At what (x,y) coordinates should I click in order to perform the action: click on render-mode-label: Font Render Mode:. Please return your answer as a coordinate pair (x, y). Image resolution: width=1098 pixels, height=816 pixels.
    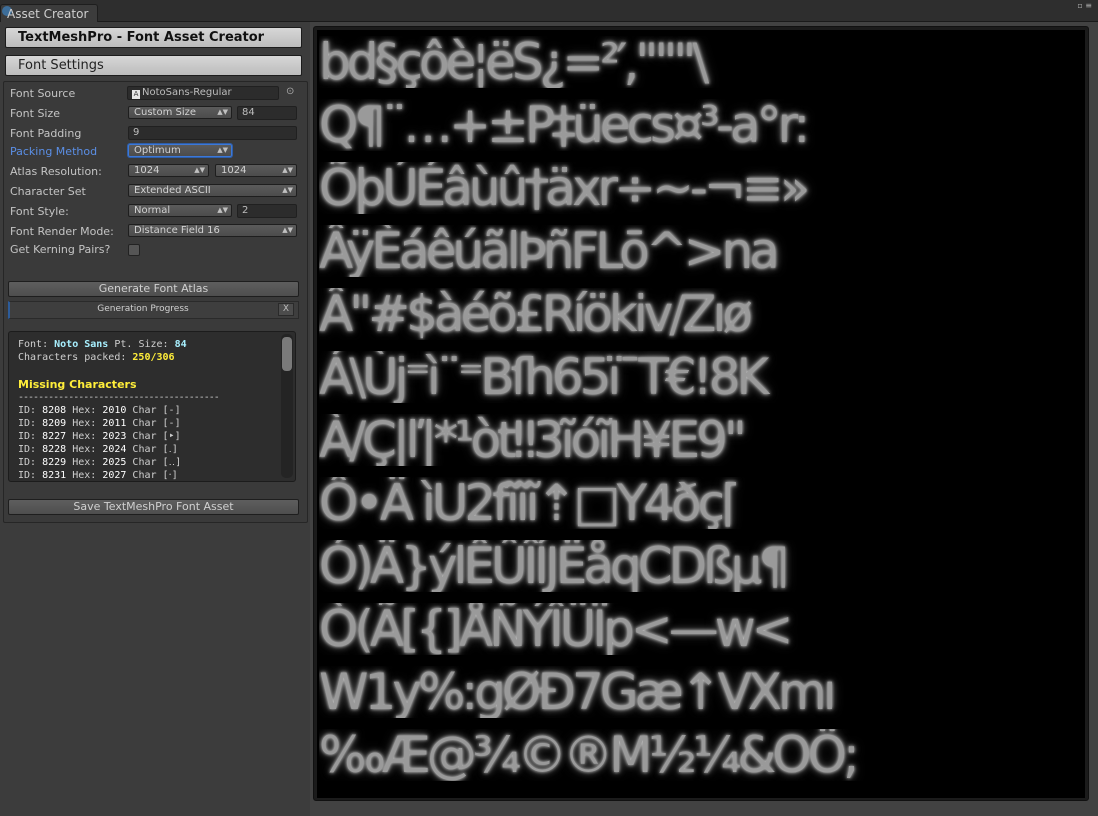
    Looking at the image, I should click on (62, 231).